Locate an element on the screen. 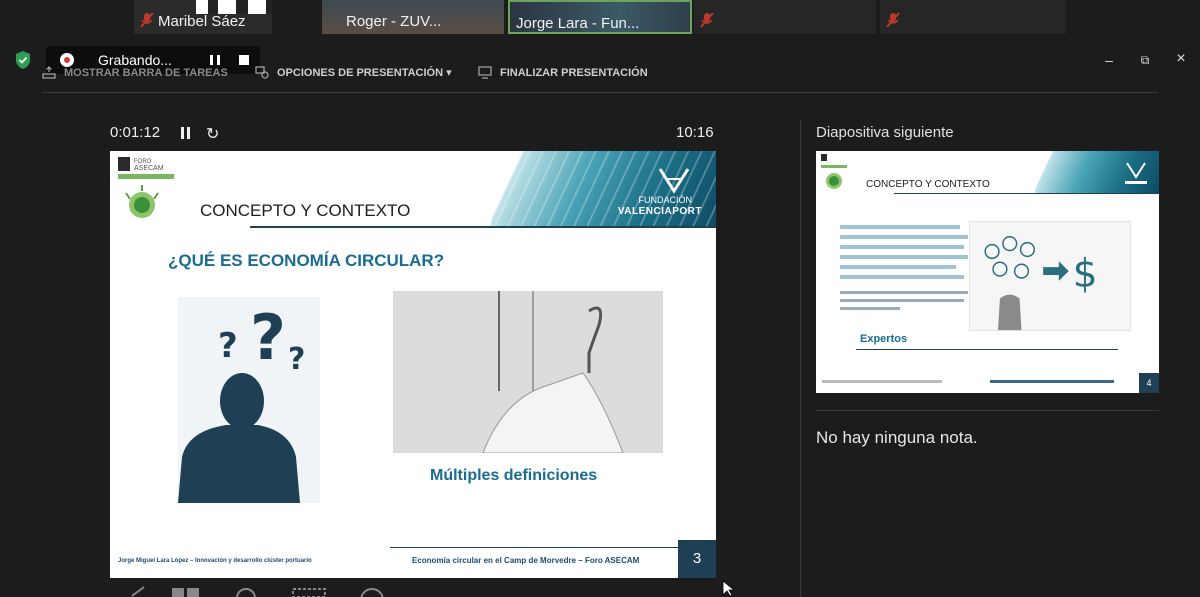  shield-check-icon is located at coordinates (23, 60).